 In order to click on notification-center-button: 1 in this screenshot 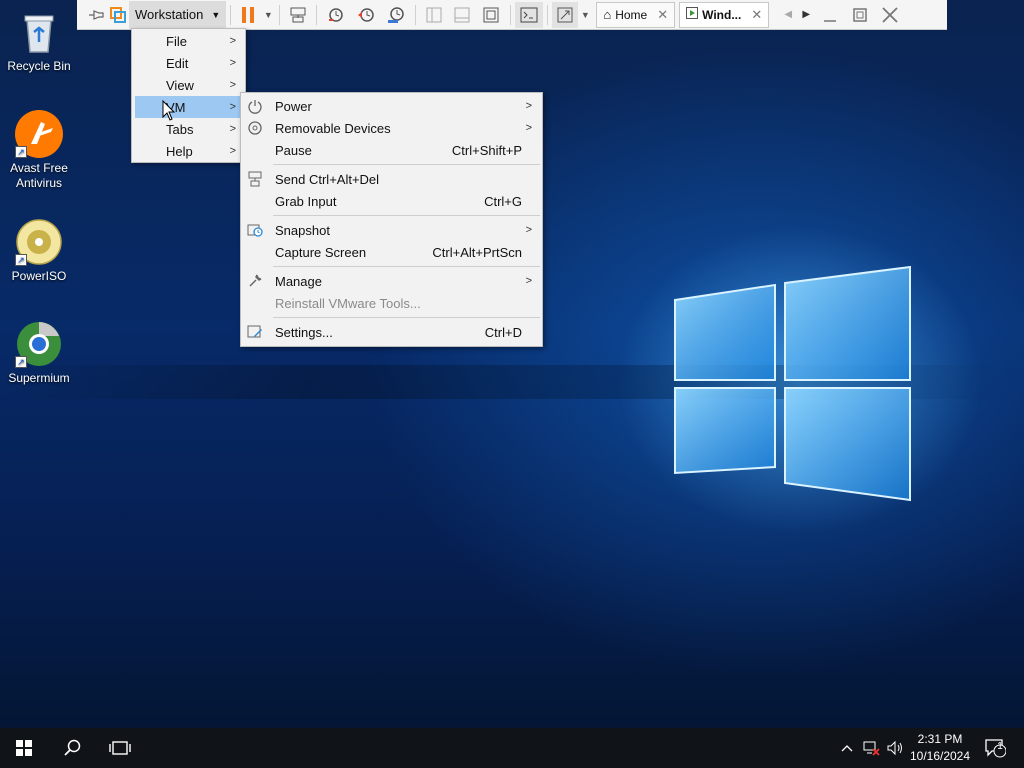, I will do `click(995, 748)`.